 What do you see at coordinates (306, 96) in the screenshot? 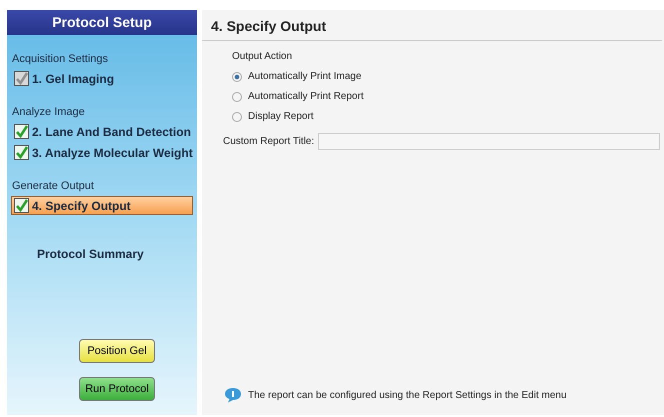
I see `option-label: Automatically Print Report` at bounding box center [306, 96].